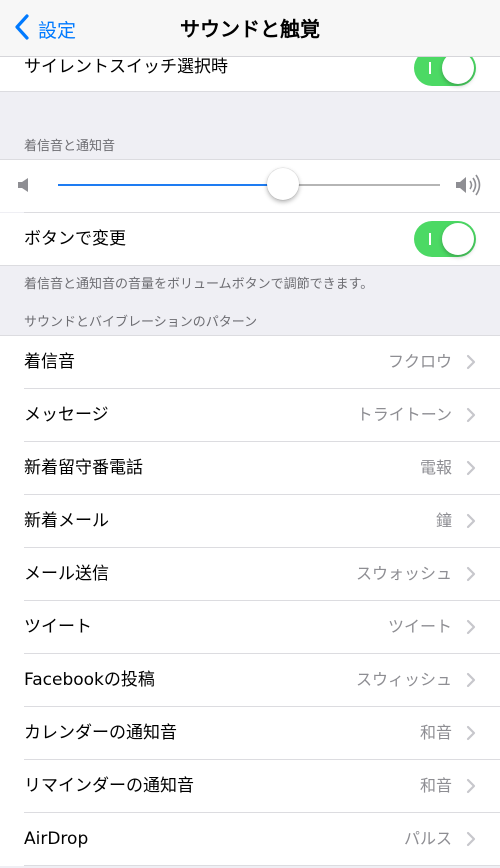 Image resolution: width=500 pixels, height=868 pixels. Describe the element at coordinates (109, 786) in the screenshot. I see `list-item-label: リマインダーの通知音` at that location.